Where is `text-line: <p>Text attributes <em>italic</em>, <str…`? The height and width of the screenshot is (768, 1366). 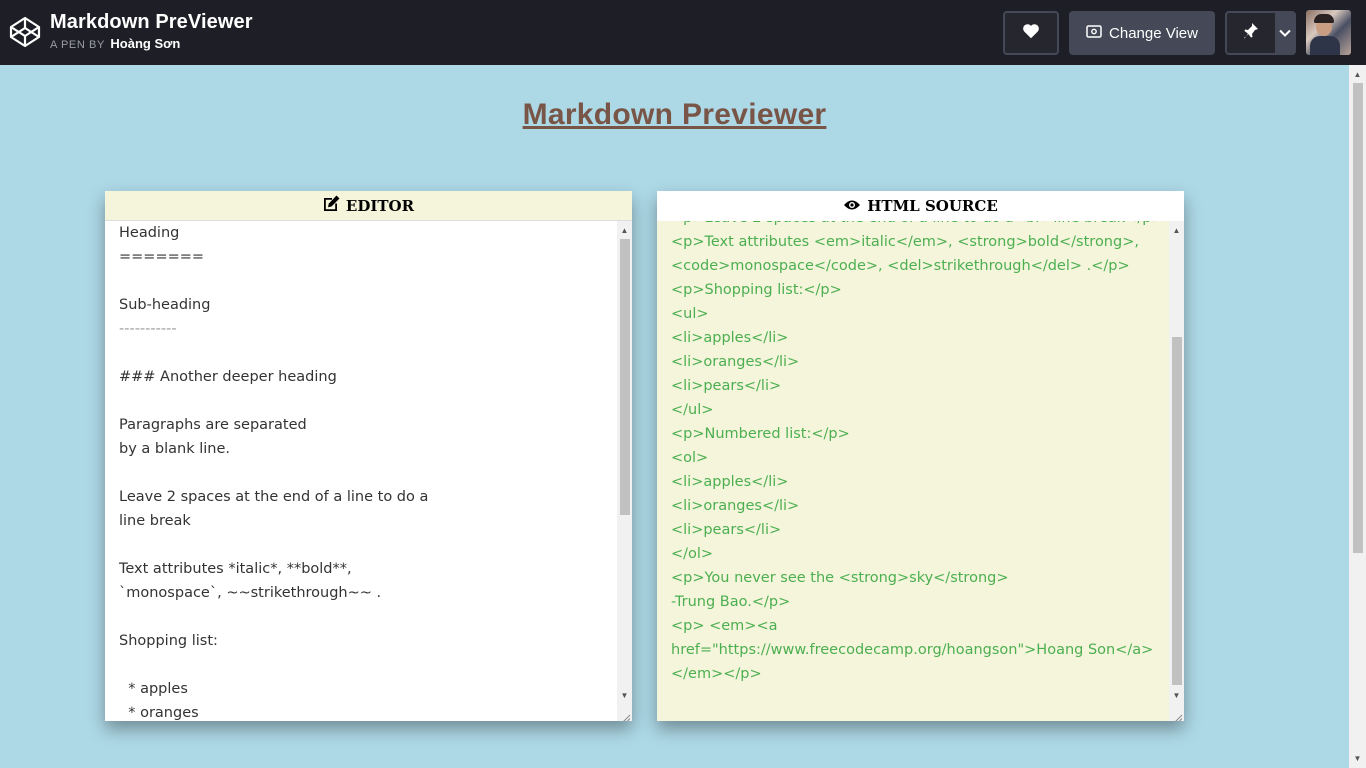 text-line: <p>Text attributes <em>italic</em>, <str… is located at coordinates (905, 242).